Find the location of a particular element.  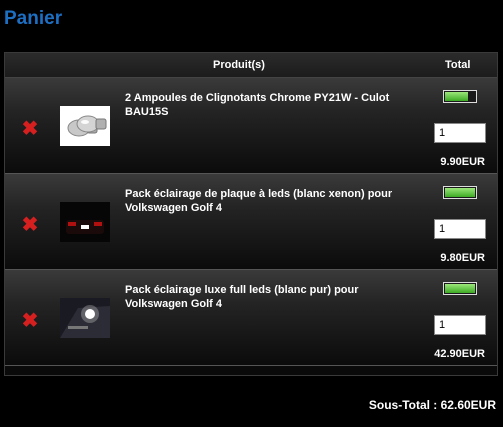

item-price: 9.90EUR is located at coordinates (462, 162).